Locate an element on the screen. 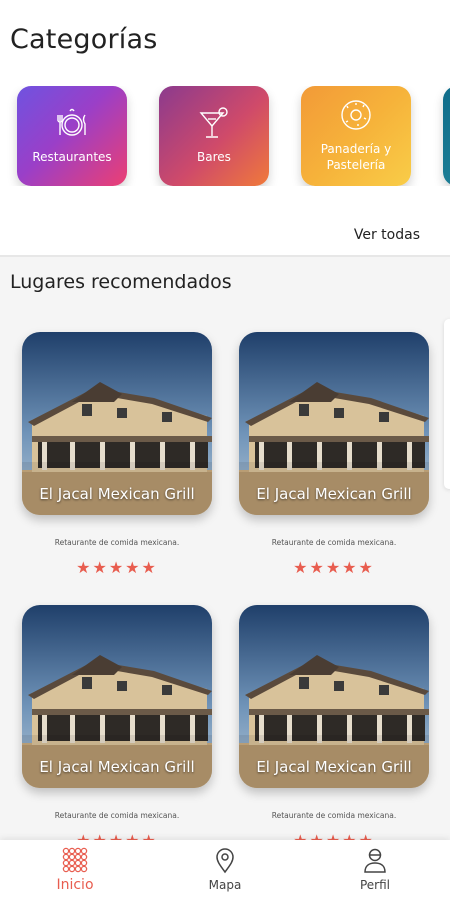  category-bares: Bares is located at coordinates (214, 136).